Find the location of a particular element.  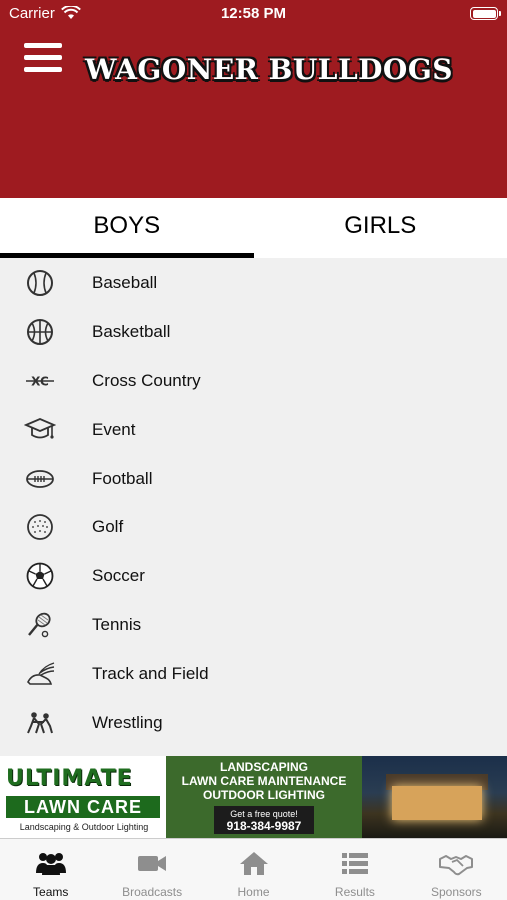

baseball-icon is located at coordinates (40, 283).